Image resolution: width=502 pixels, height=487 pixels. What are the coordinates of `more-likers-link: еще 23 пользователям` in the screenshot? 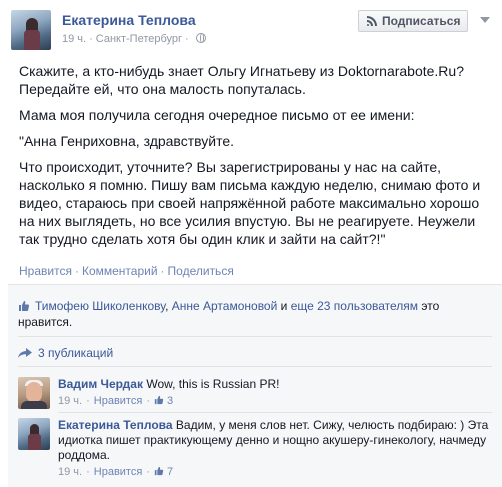 It's located at (354, 306).